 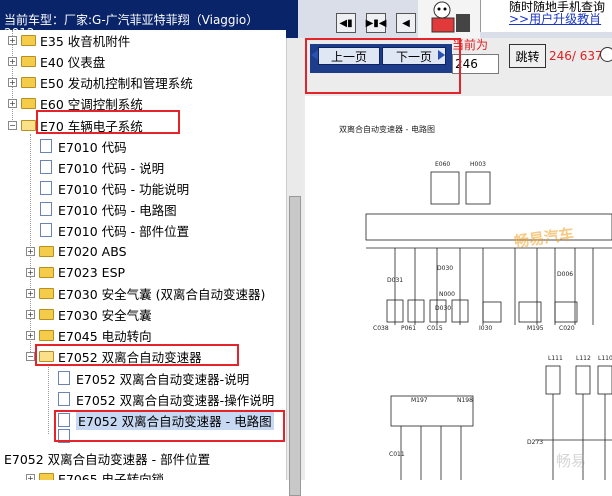 I want to click on prev-page-button: 上一页, so click(x=349, y=56).